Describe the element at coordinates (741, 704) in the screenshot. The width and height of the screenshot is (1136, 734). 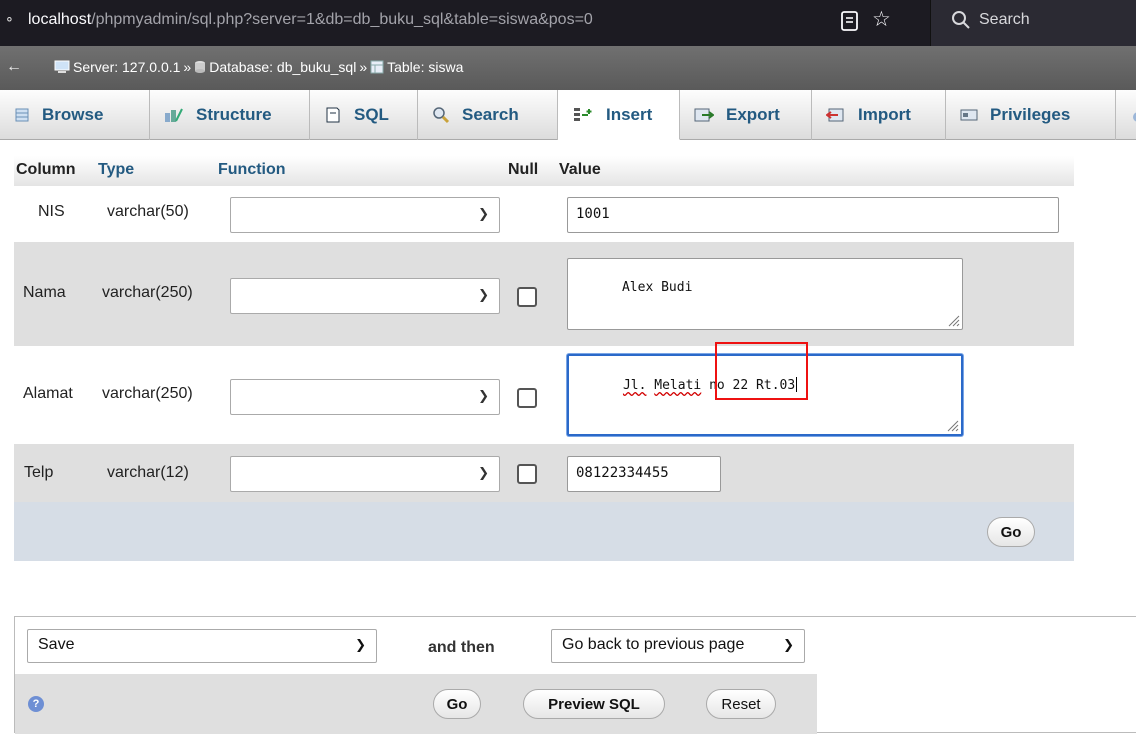
I see `reset-button: Reset` at that location.